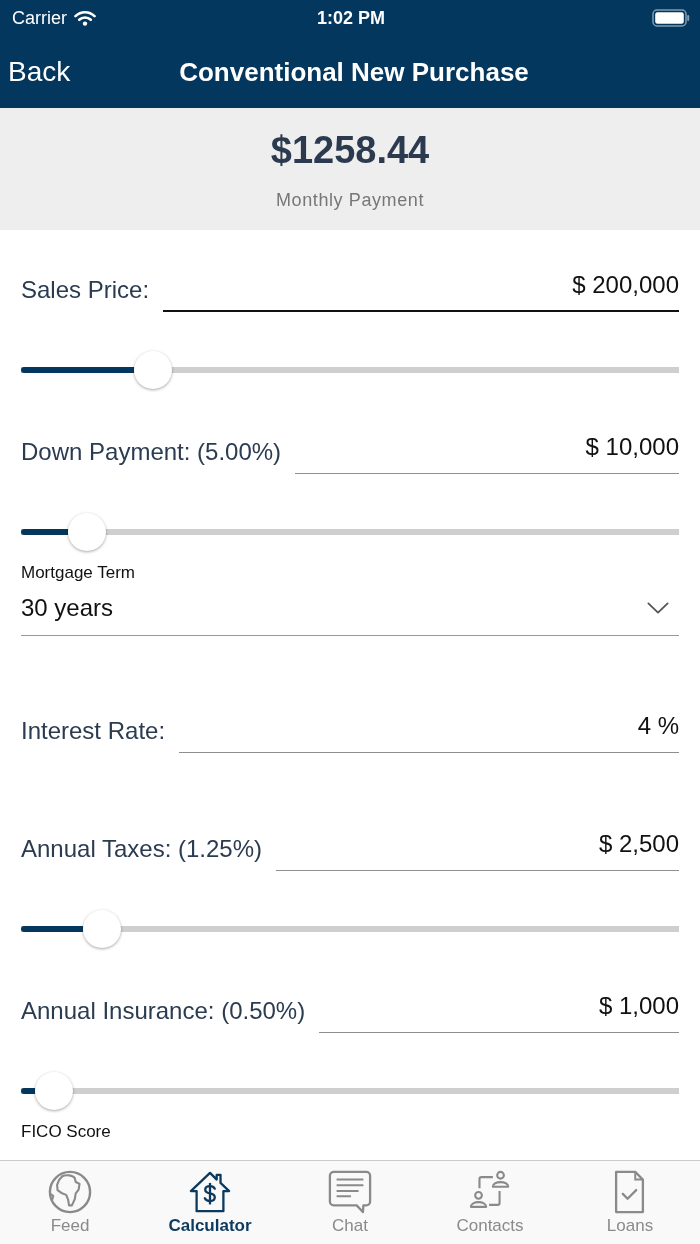  Describe the element at coordinates (421, 291) in the screenshot. I see `input-field: $ 200,000` at that location.